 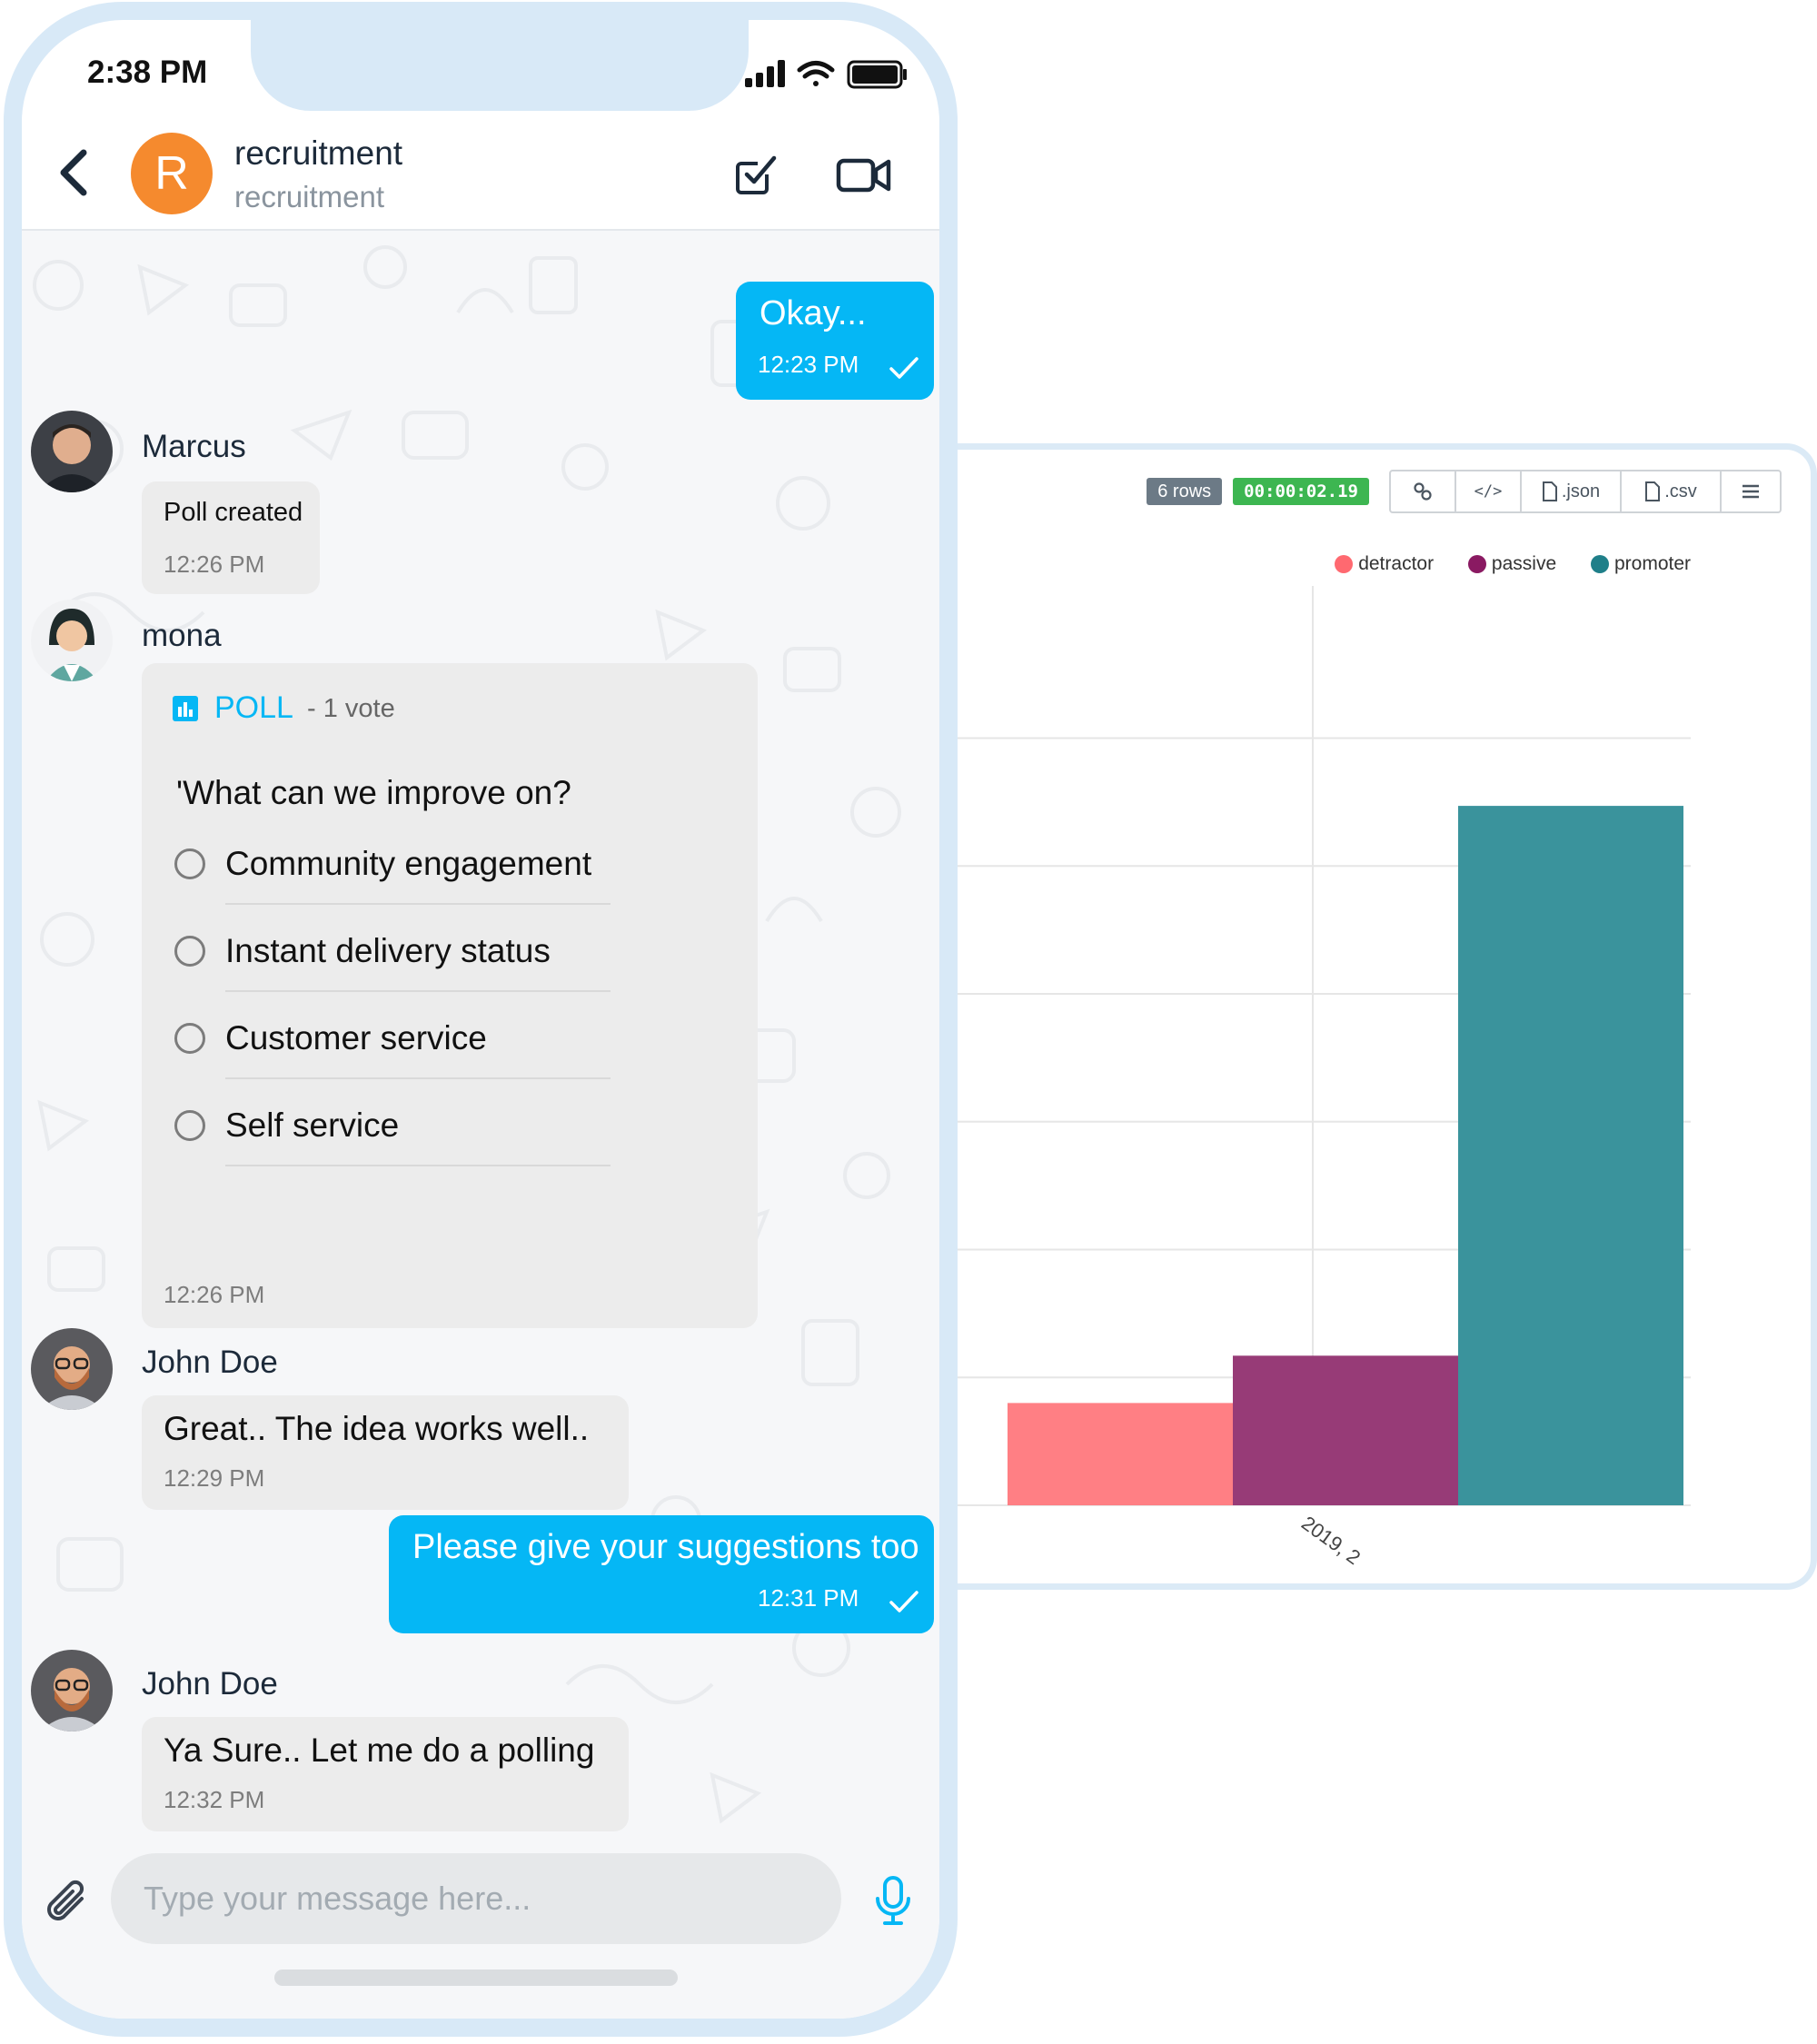 What do you see at coordinates (185, 709) in the screenshot?
I see `poll-chart-icon` at bounding box center [185, 709].